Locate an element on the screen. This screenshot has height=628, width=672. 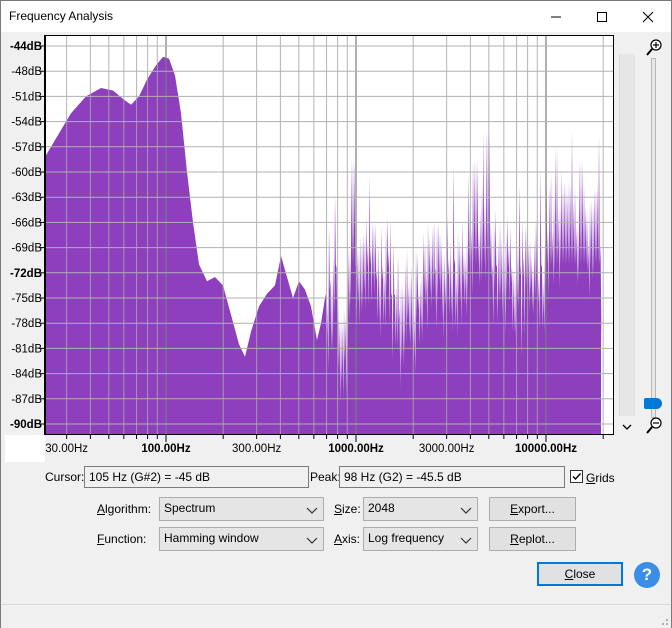
y-tick-label: -78dB is located at coordinates (26, 324).